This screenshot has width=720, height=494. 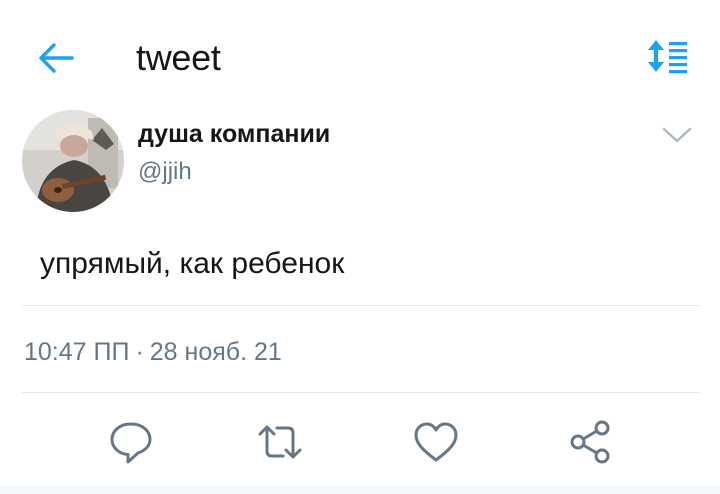 I want to click on page-title: tweet, so click(x=178, y=57).